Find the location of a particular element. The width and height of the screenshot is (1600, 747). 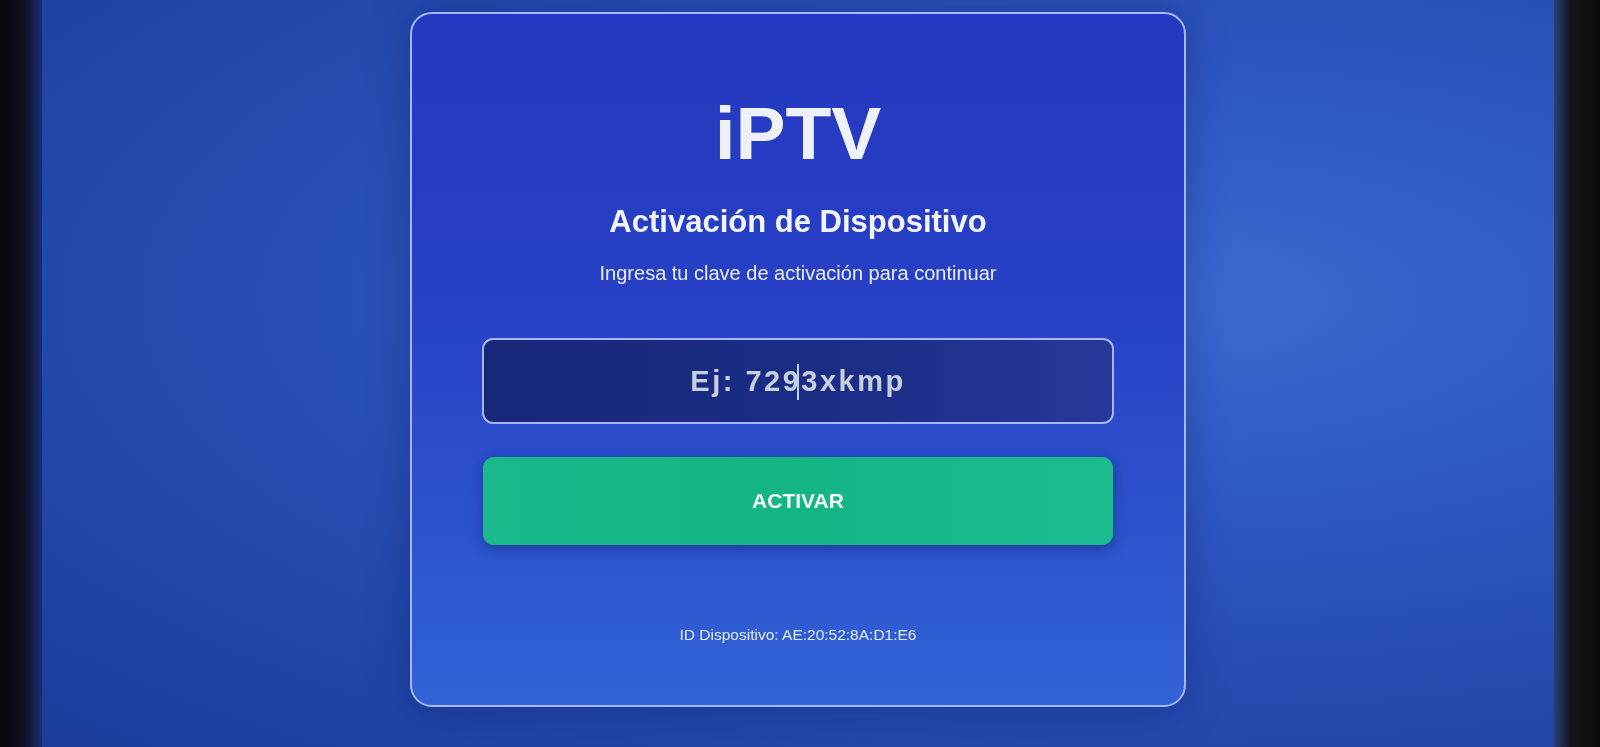

app-title: iPTV is located at coordinates (798, 133).